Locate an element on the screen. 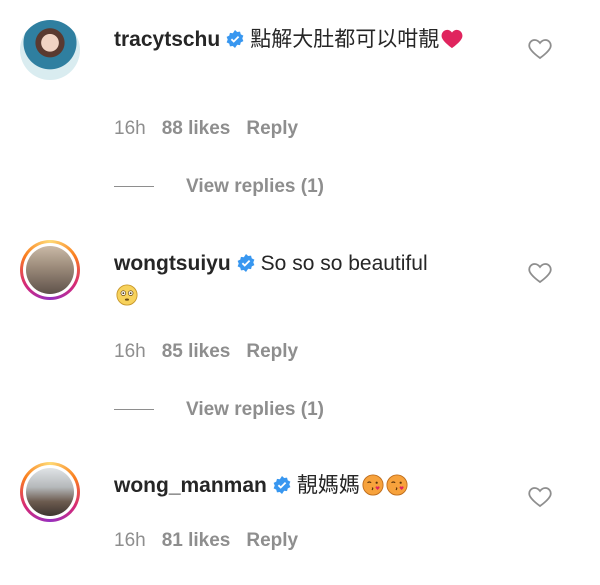  username: wongtsuiyu is located at coordinates (172, 263).